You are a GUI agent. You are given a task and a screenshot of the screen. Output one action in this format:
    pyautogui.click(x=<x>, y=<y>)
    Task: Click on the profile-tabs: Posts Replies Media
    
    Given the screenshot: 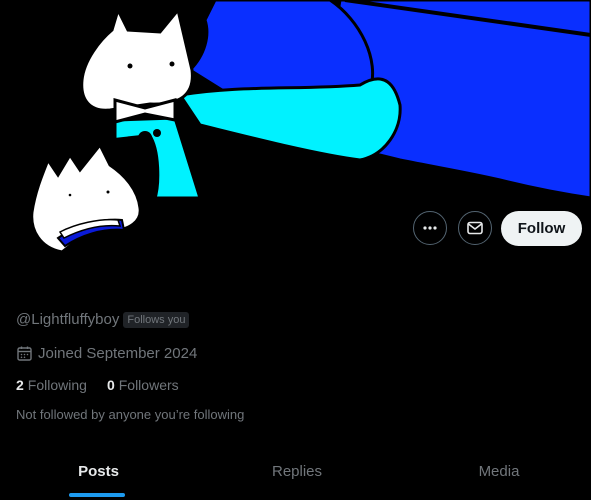 What is the action you would take?
    pyautogui.click(x=295, y=474)
    